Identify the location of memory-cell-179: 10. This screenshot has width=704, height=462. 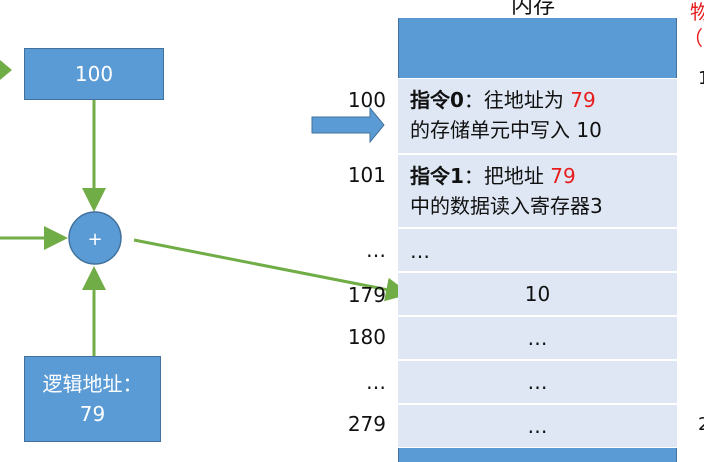
(537, 294).